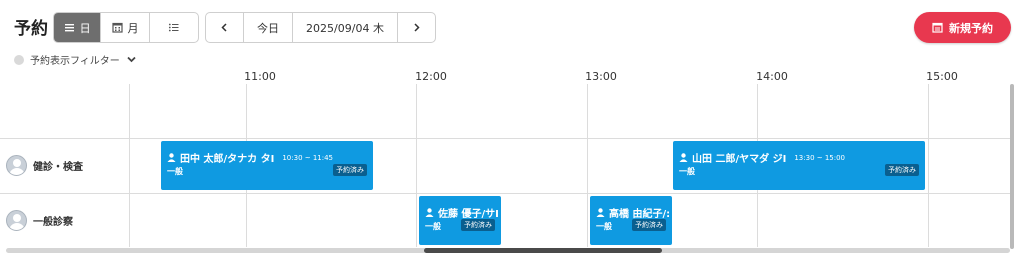 This screenshot has width=1024, height=261. Describe the element at coordinates (69, 28) in the screenshot. I see `list-lines-icon` at that location.